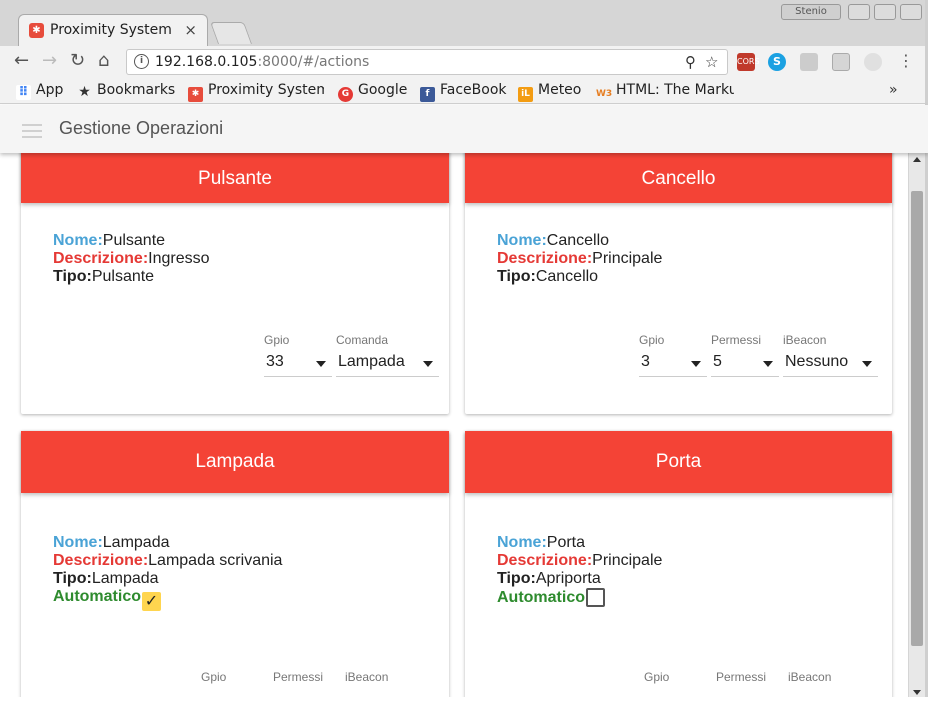 The height and width of the screenshot is (710, 928). I want to click on page-scrollbar, so click(916, 425).